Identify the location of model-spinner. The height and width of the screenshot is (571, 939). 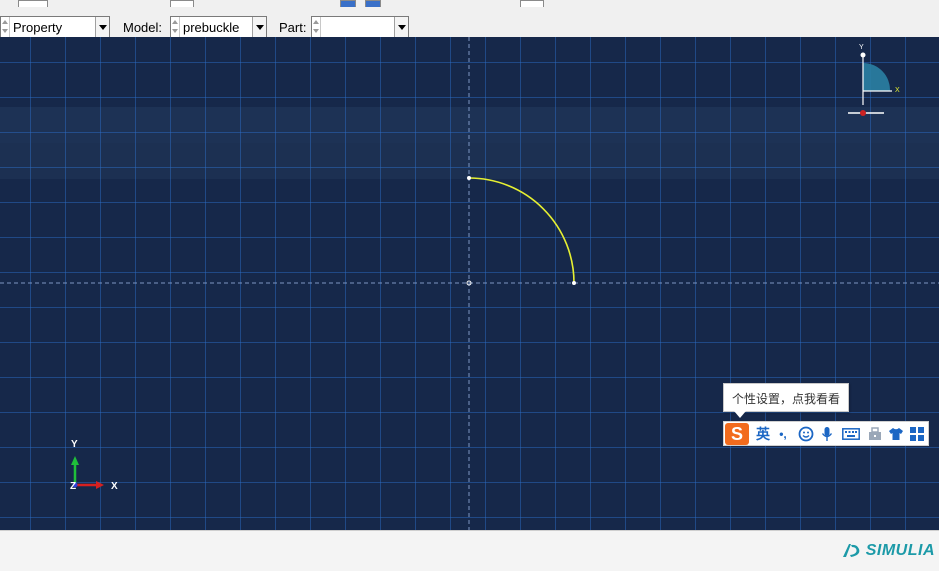
(175, 27).